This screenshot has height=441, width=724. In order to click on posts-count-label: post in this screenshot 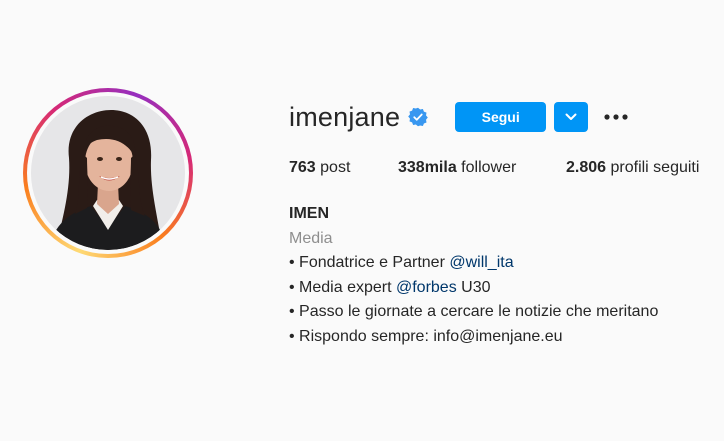, I will do `click(335, 167)`.